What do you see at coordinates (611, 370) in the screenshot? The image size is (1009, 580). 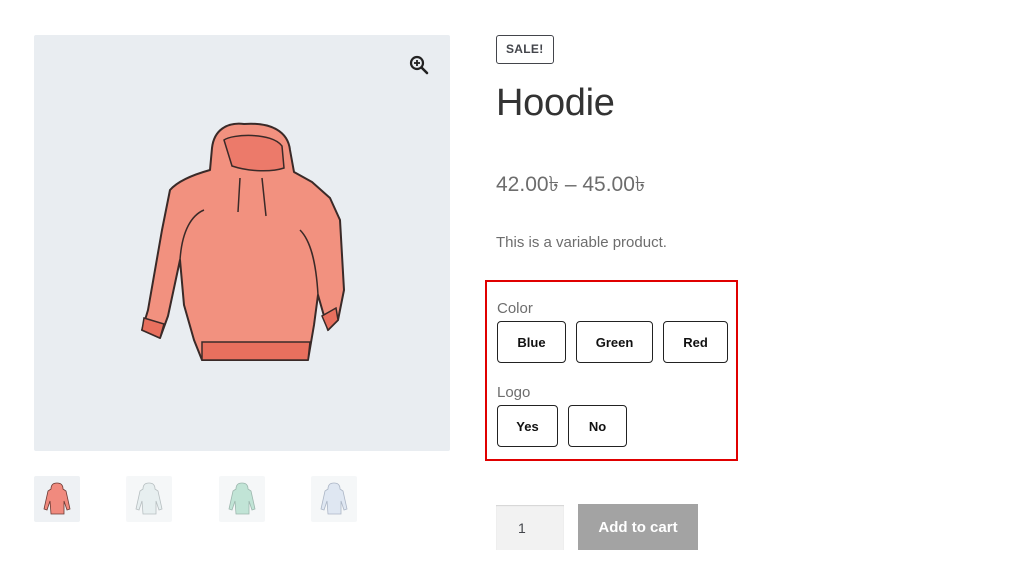 I see `variations-box: Color Blue Green Red Logo Yes No` at bounding box center [611, 370].